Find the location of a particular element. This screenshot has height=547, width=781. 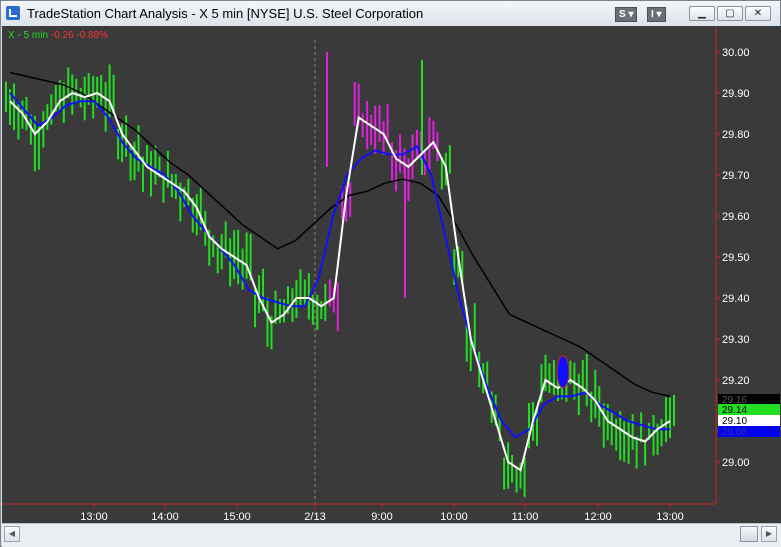

y-tick-label: 29.90 is located at coordinates (736, 94).